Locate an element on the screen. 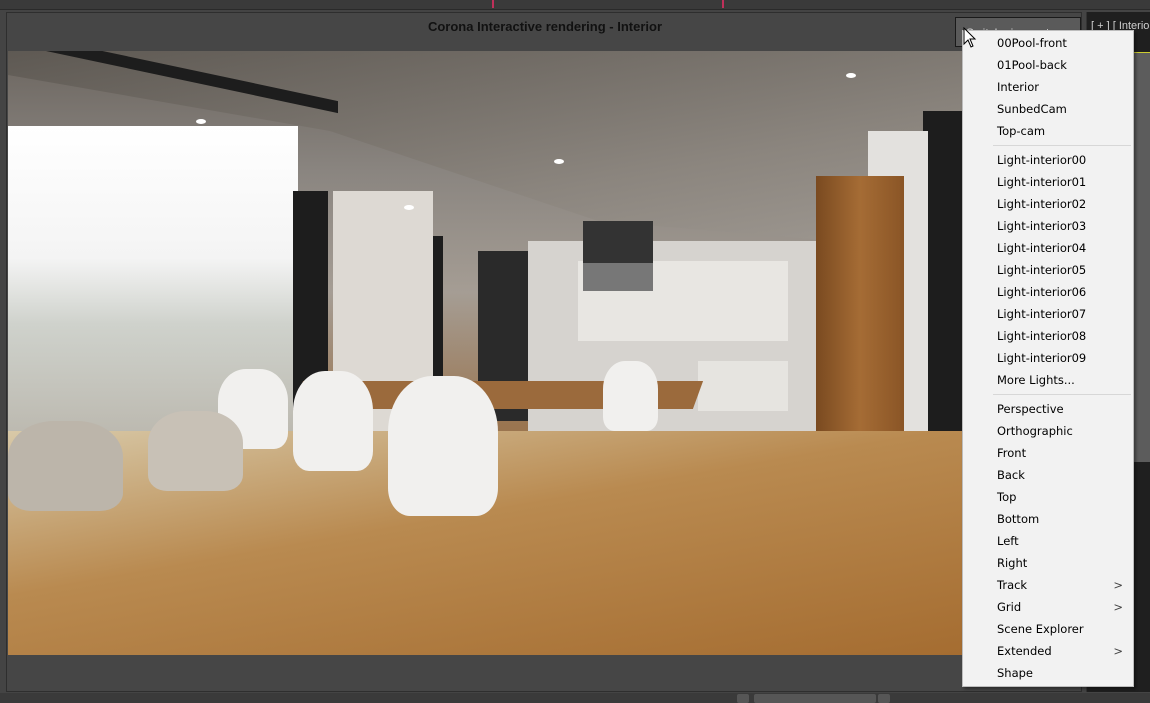  menu-item-perspective: Perspective is located at coordinates (1048, 409).